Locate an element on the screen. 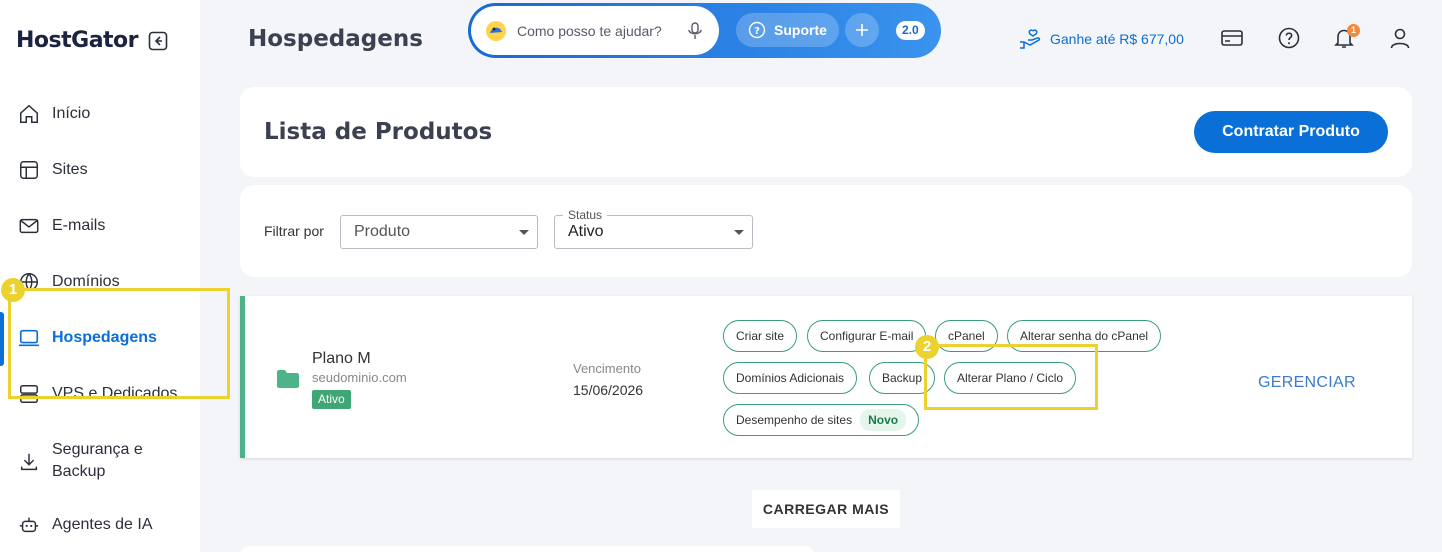  assistant-input: Como posso te ajudar? is located at coordinates (595, 30).